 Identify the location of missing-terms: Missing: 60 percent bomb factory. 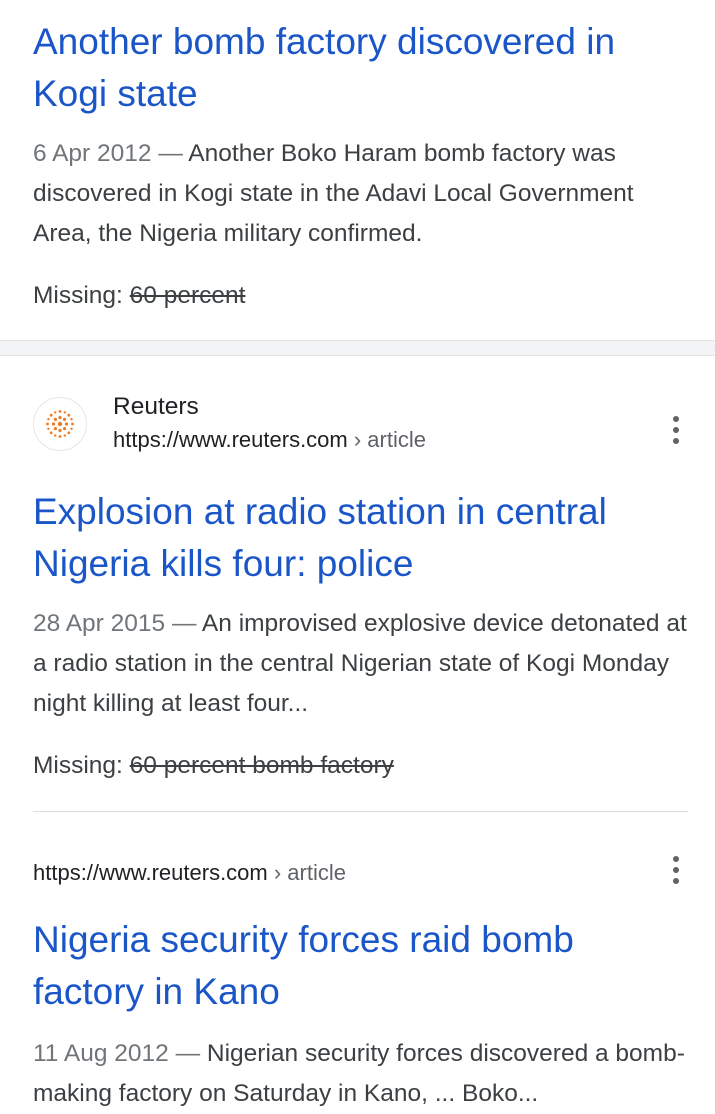
(213, 766).